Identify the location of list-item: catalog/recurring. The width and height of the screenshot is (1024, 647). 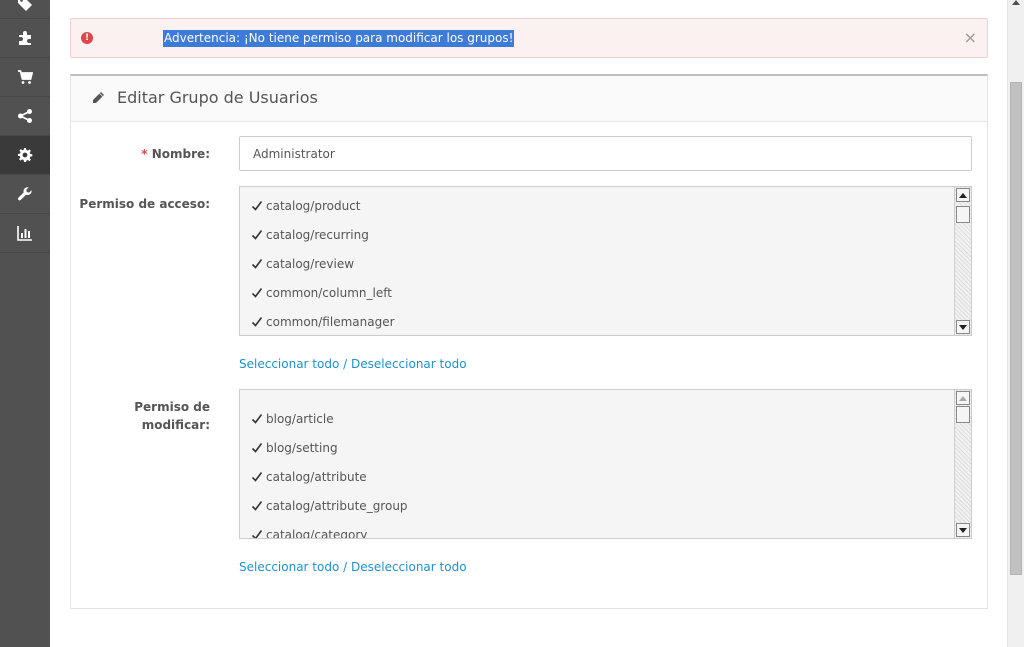
(309, 235).